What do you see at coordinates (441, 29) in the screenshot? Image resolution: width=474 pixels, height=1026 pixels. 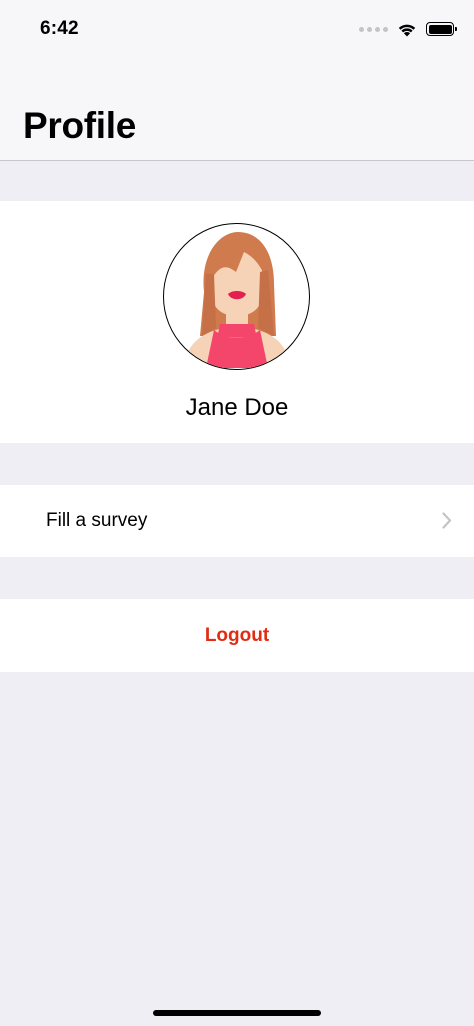 I see `battery-icon` at bounding box center [441, 29].